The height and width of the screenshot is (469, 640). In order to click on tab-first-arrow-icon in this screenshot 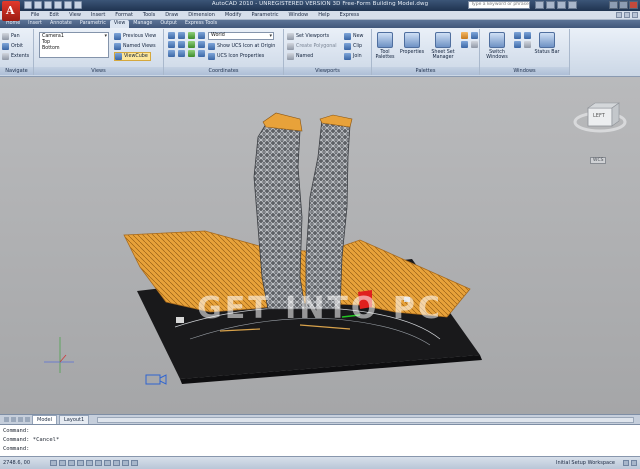, I will do `click(6, 419)`.